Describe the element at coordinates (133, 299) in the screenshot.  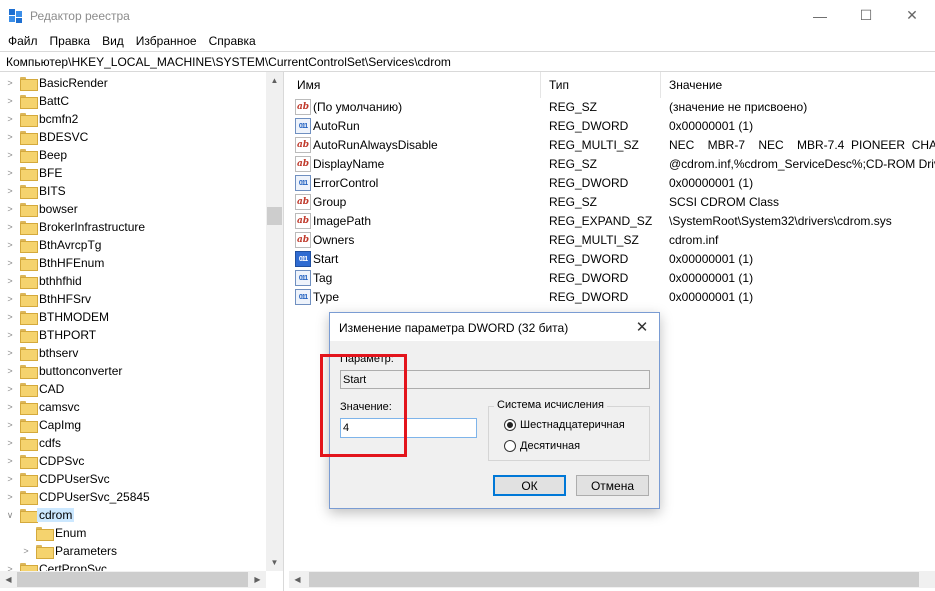
I see `tree-item: > BthHFSrv` at that location.